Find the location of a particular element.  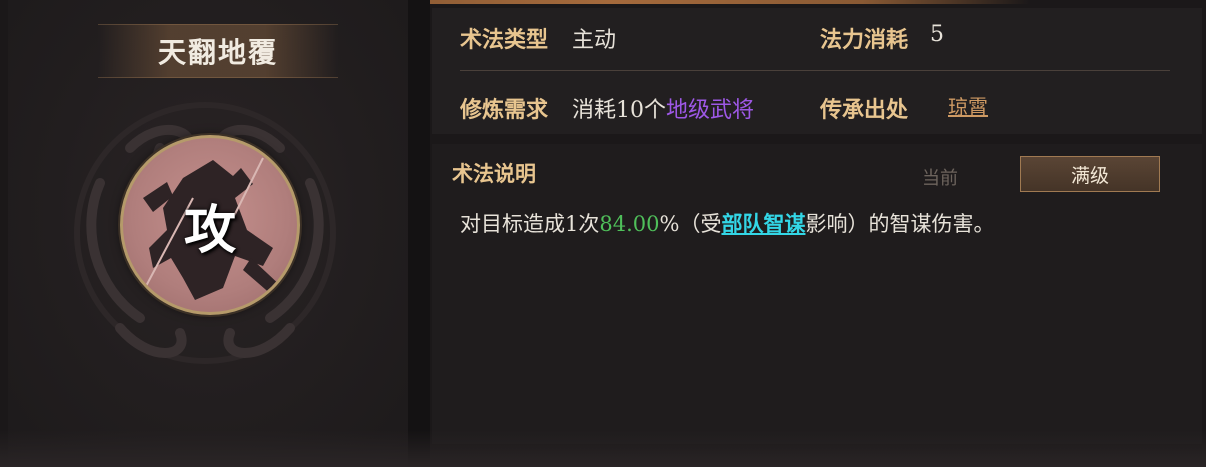

desc-prefix: 对目标造成1次 is located at coordinates (530, 224).